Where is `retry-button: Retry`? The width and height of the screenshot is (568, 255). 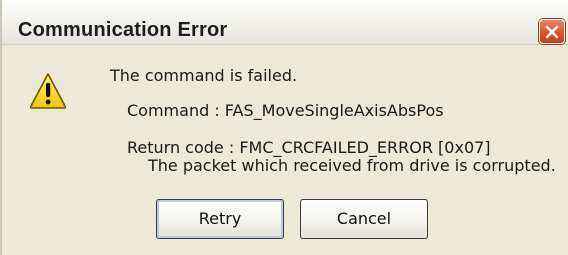
retry-button: Retry is located at coordinates (220, 219).